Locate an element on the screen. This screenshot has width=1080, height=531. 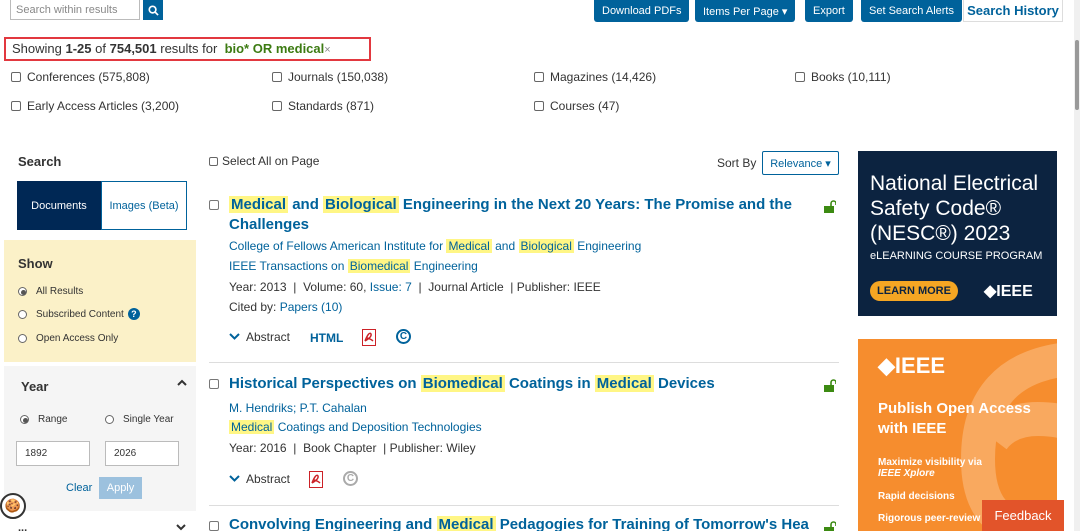
title-part: Historical Perspectives on is located at coordinates (325, 383).